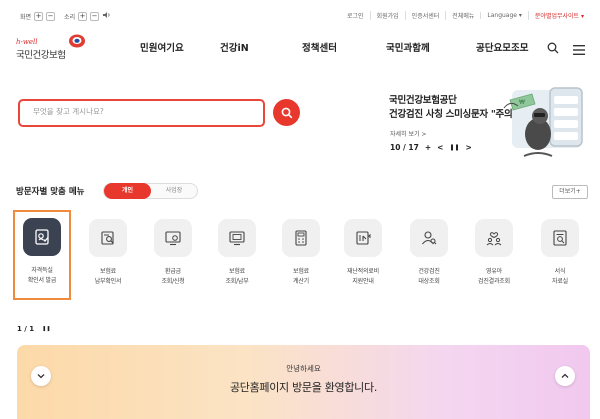 This screenshot has height=419, width=600. What do you see at coordinates (301, 281) in the screenshot?
I see `service-label-line2: 계산기` at bounding box center [301, 281].